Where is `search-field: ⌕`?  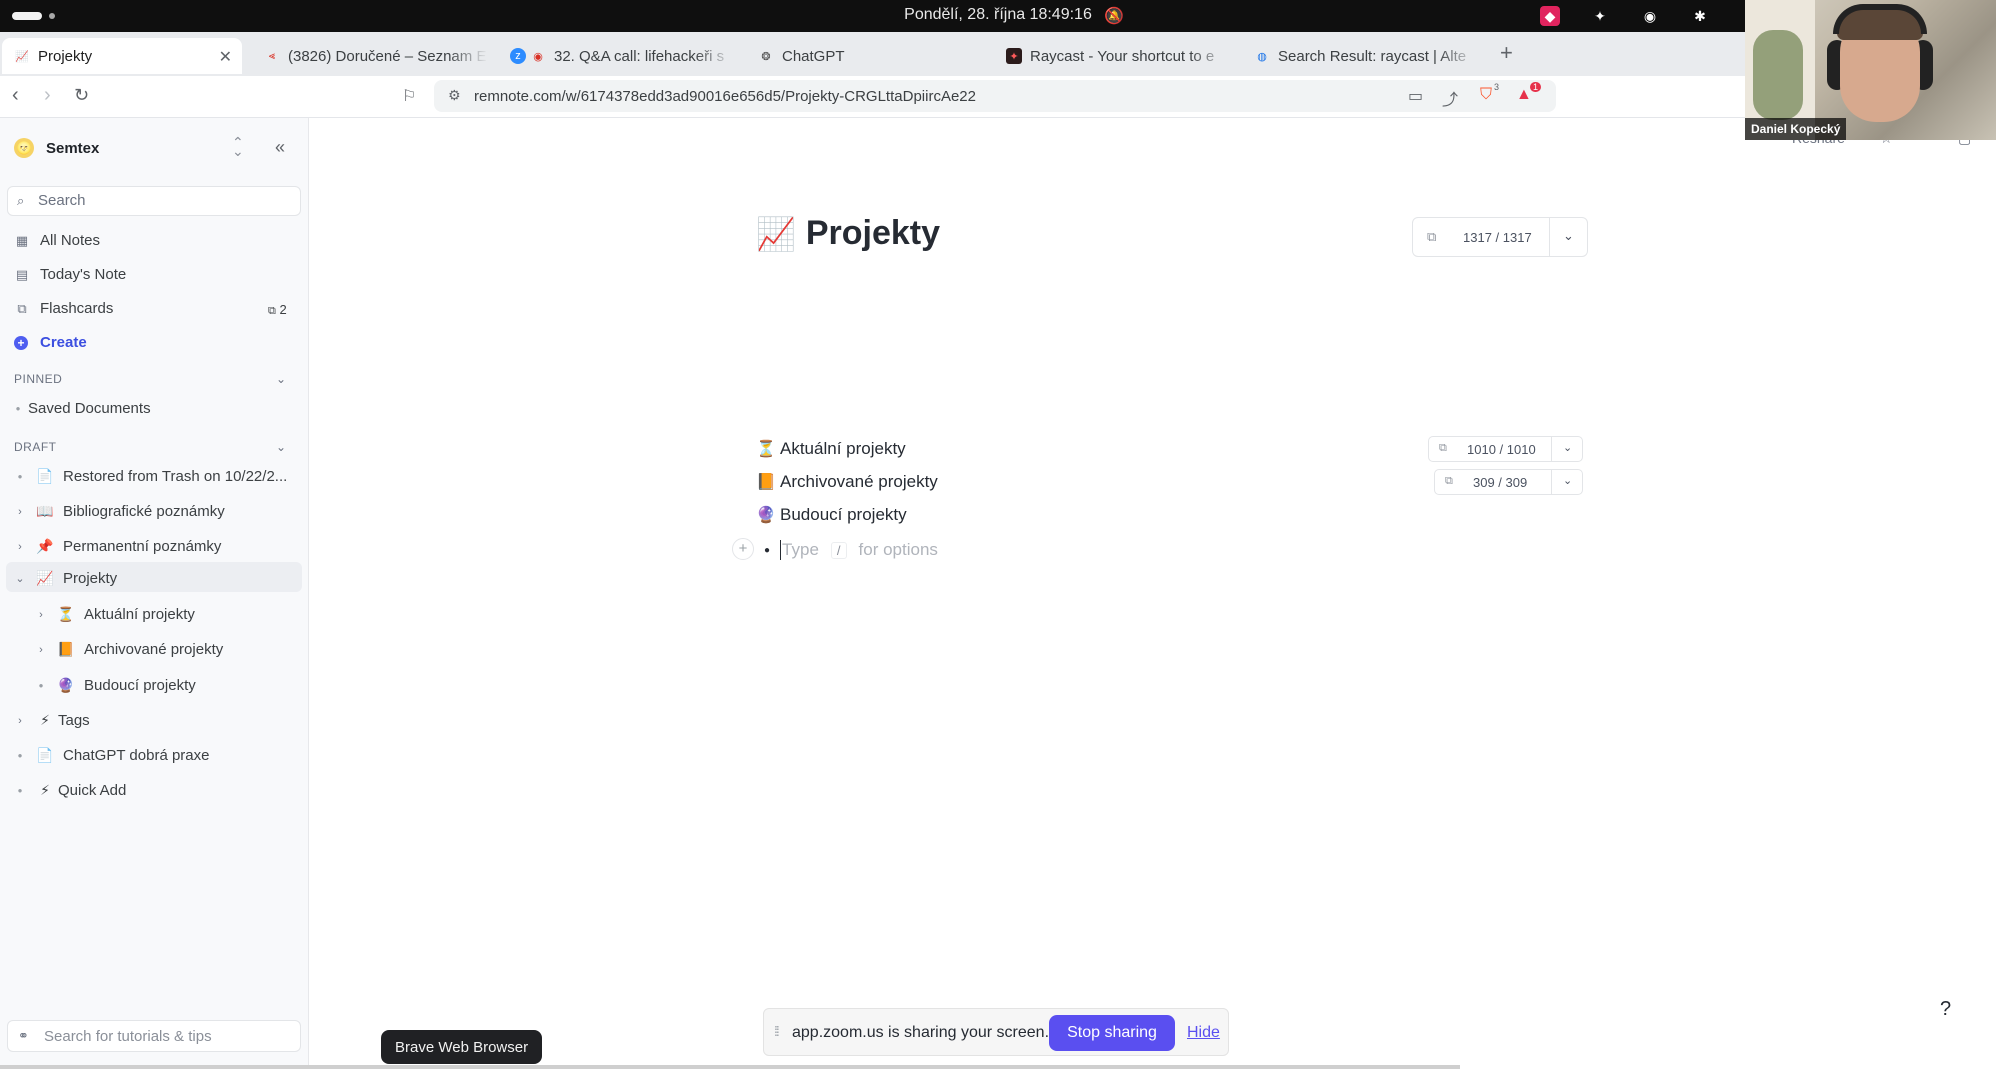 search-field: ⌕ is located at coordinates (154, 201).